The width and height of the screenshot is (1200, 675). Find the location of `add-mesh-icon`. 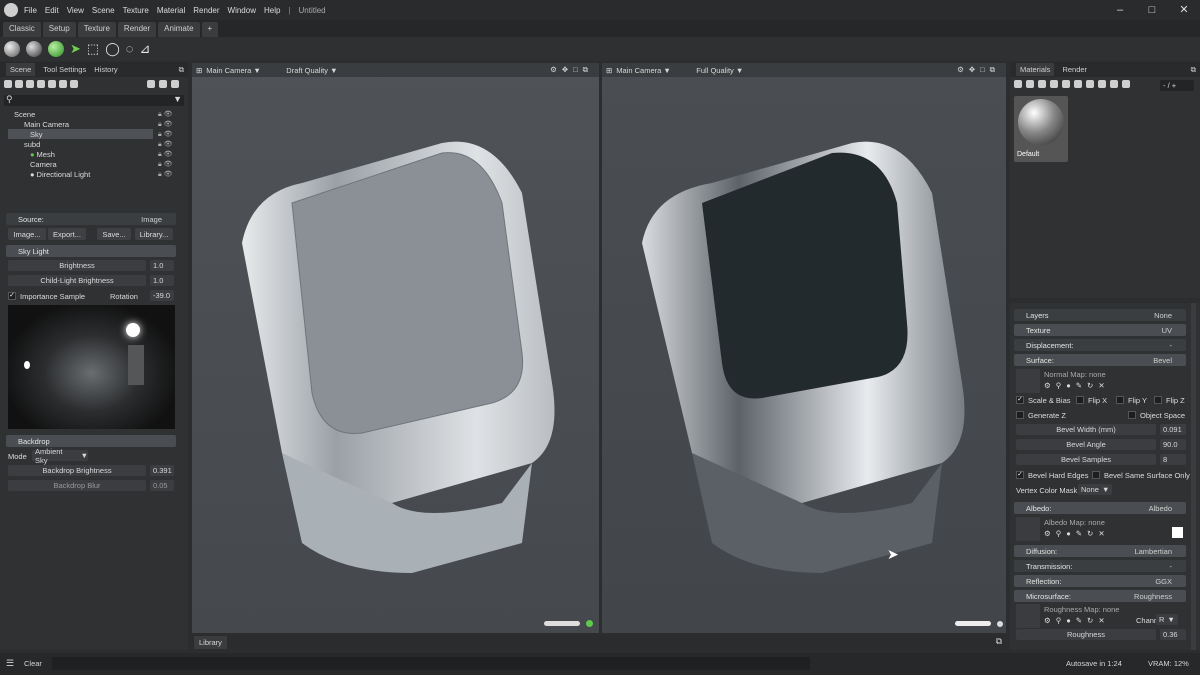

add-mesh-icon is located at coordinates (8, 84).